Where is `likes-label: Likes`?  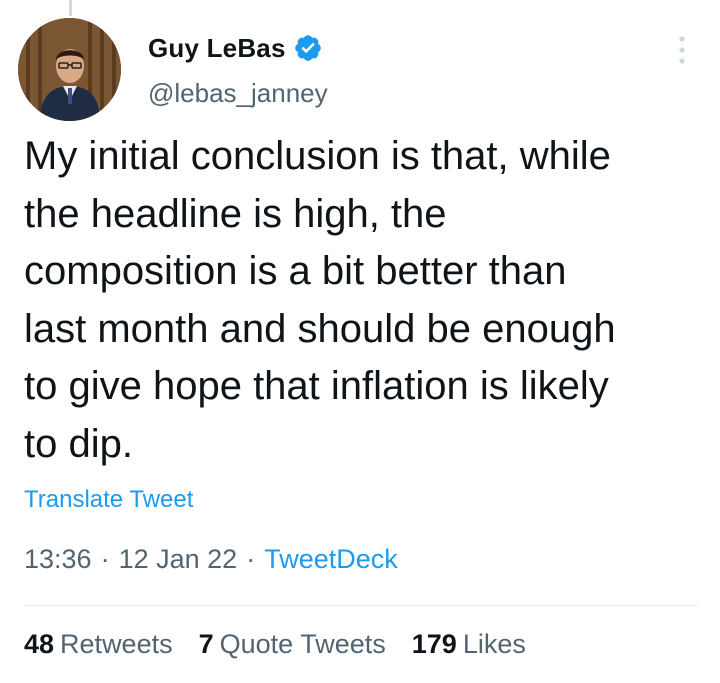
likes-label: Likes is located at coordinates (494, 644).